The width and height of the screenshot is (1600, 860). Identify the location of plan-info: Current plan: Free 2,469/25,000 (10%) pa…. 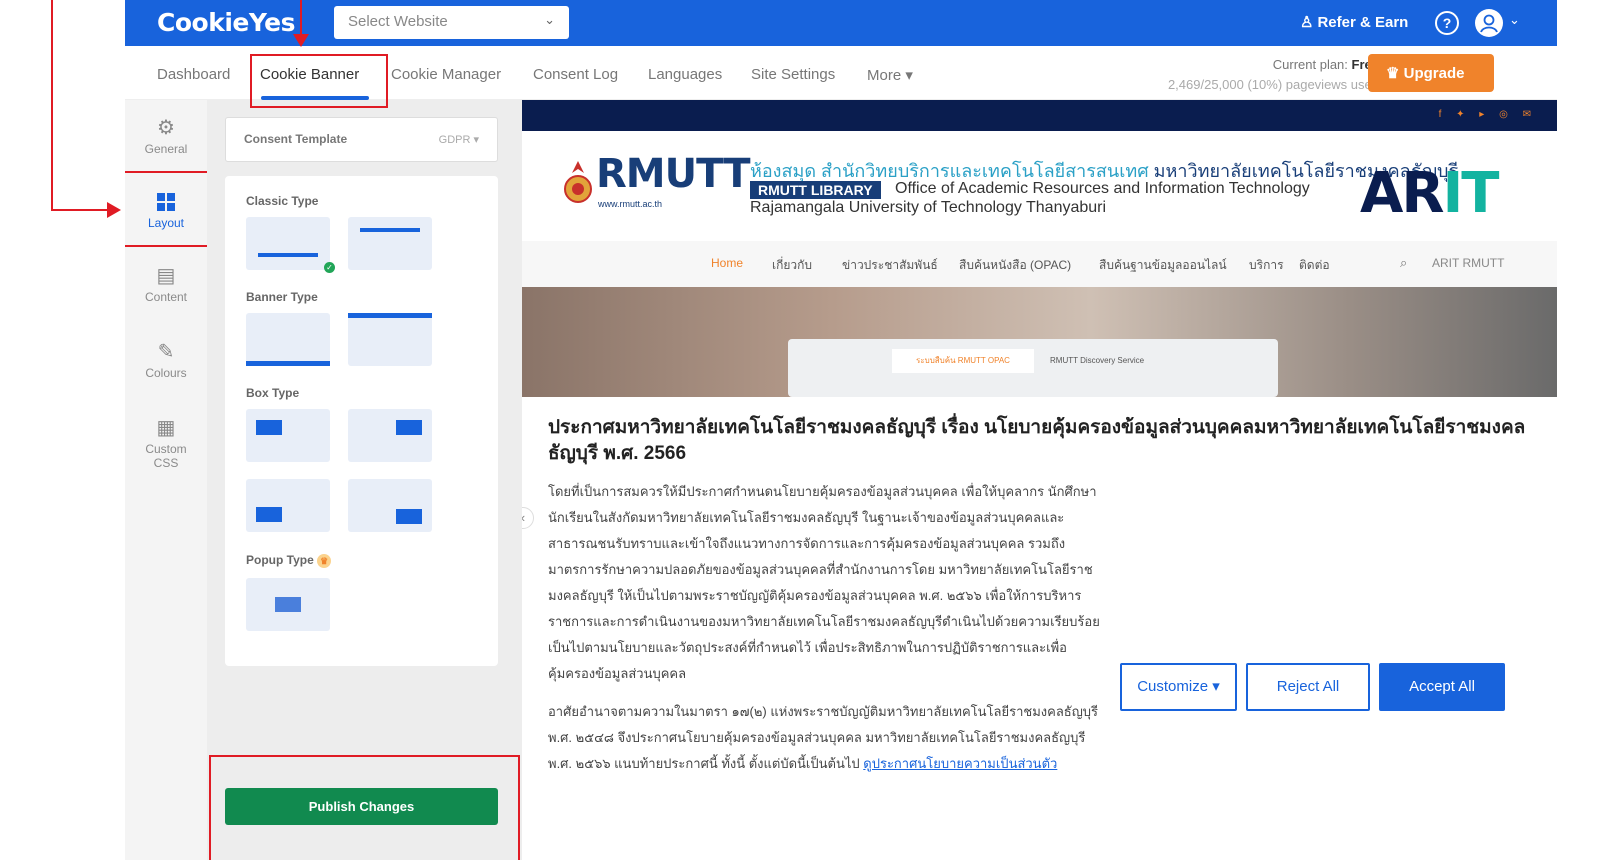
(1273, 75).